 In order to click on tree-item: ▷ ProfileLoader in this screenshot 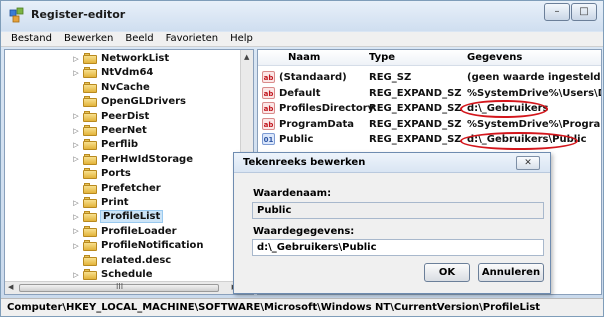, I will do `click(124, 231)`.